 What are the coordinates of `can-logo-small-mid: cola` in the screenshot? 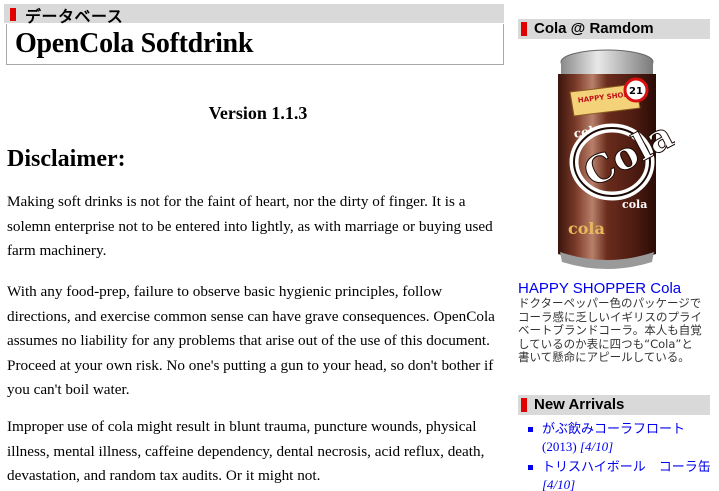 It's located at (634, 204).